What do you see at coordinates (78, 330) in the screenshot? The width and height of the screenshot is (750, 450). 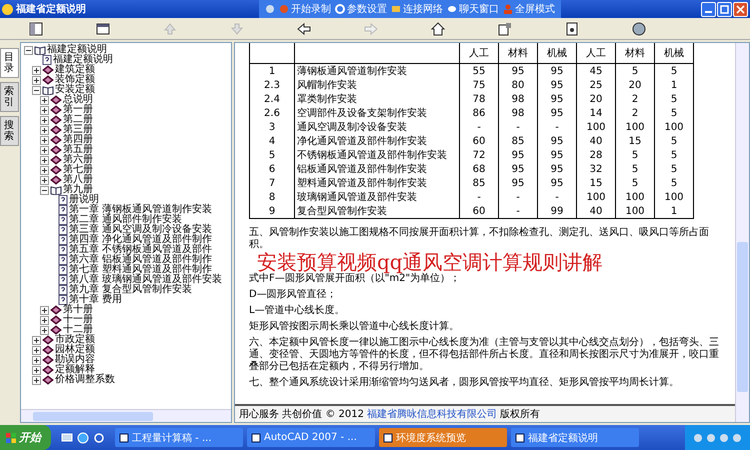 I see `tree-item: 十二册` at bounding box center [78, 330].